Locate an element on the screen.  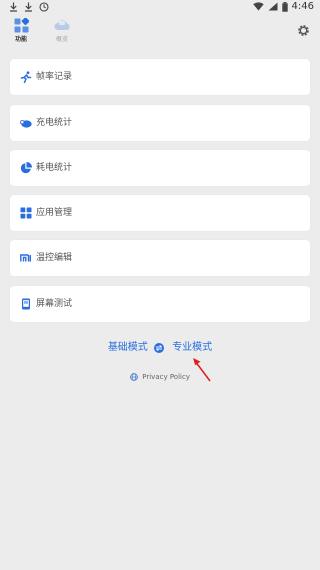
globe-icon is located at coordinates (134, 377).